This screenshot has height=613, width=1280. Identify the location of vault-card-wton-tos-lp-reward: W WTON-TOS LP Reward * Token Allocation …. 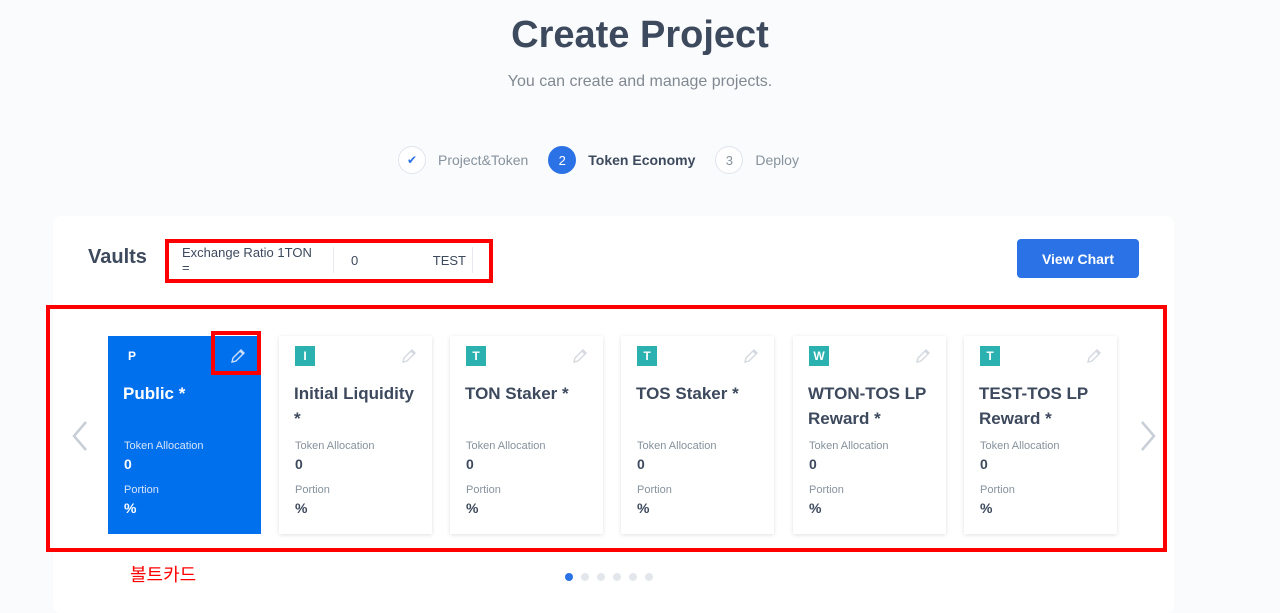
(869, 435).